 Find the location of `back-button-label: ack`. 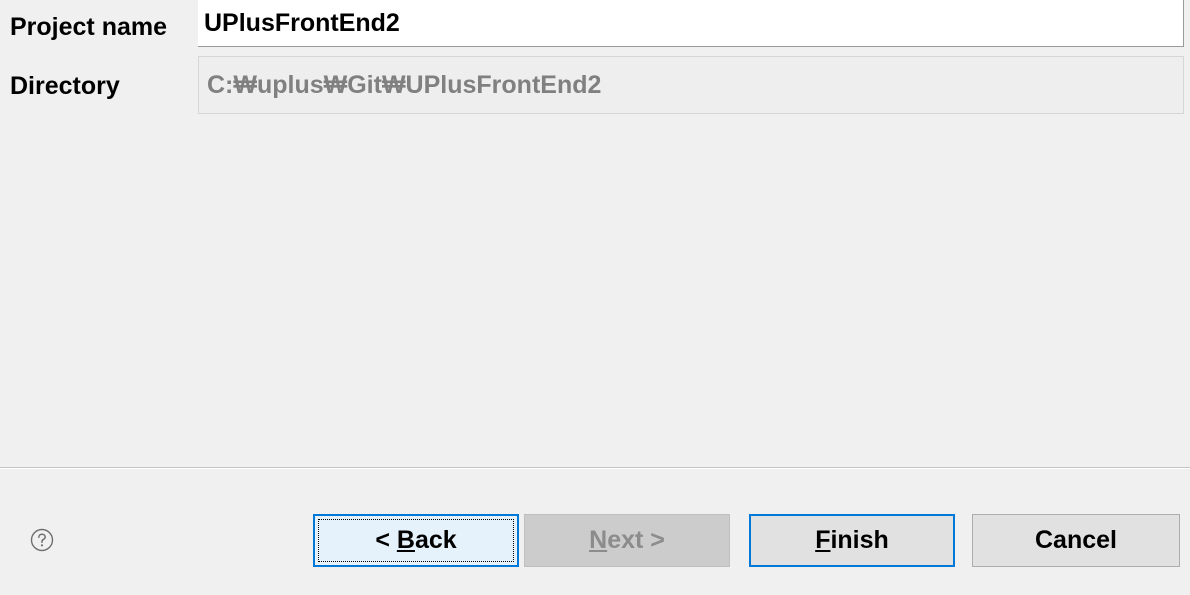

back-button-label: ack is located at coordinates (435, 540).